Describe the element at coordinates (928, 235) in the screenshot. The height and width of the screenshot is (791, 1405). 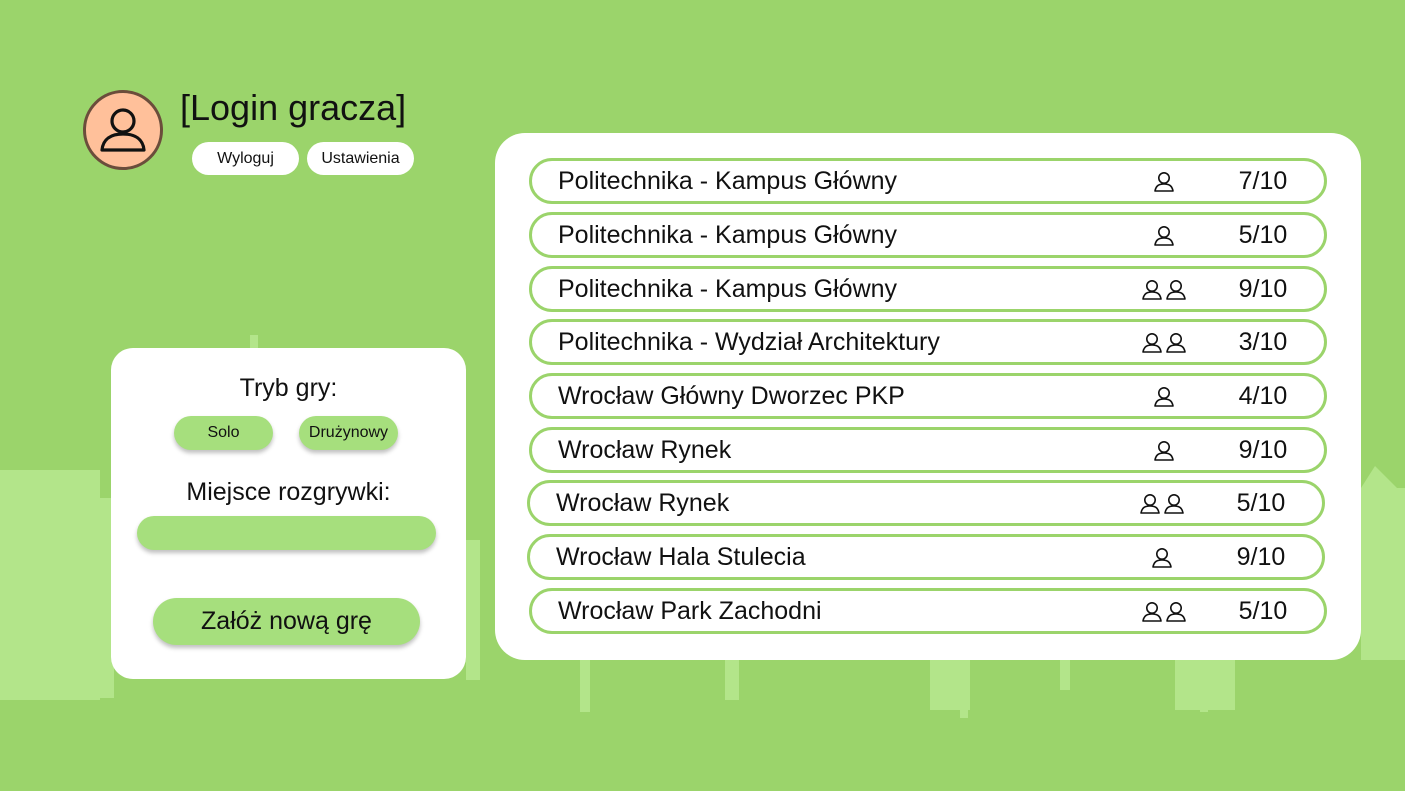
I see `game-list-item: Politechnika - Kampus Główny 5/10` at that location.